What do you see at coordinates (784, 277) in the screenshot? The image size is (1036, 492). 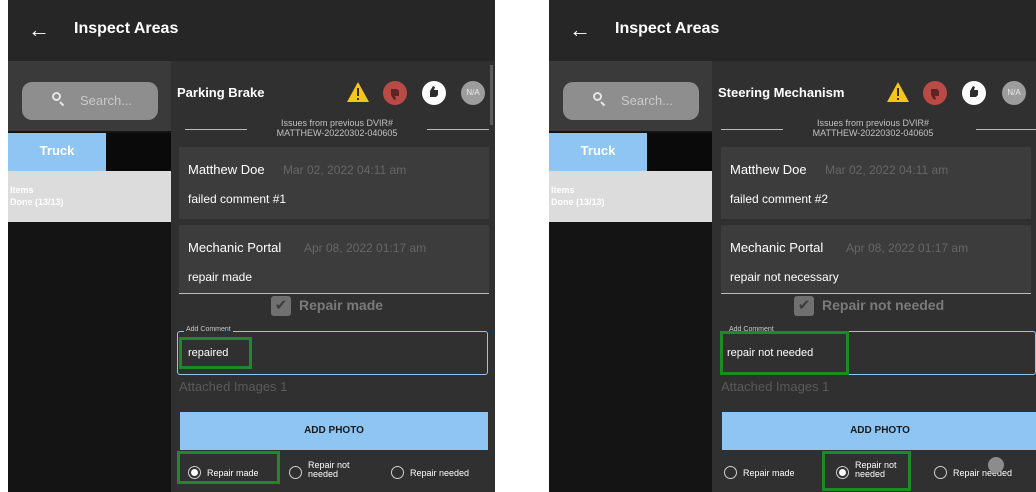 I see `comment-text: repair not necessary` at bounding box center [784, 277].